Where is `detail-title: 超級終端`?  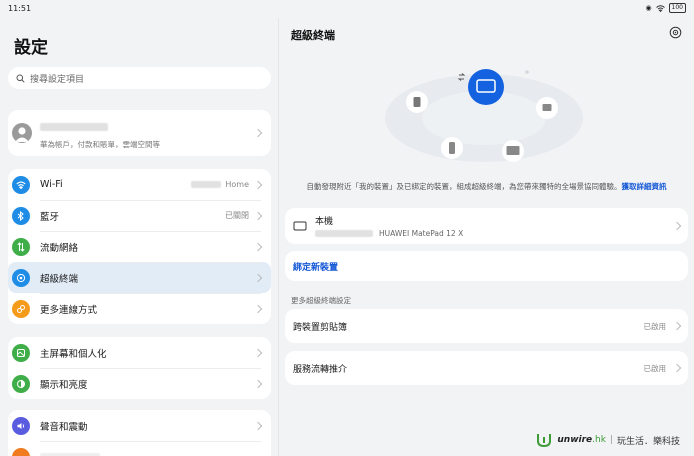 detail-title: 超級終端 is located at coordinates (313, 35).